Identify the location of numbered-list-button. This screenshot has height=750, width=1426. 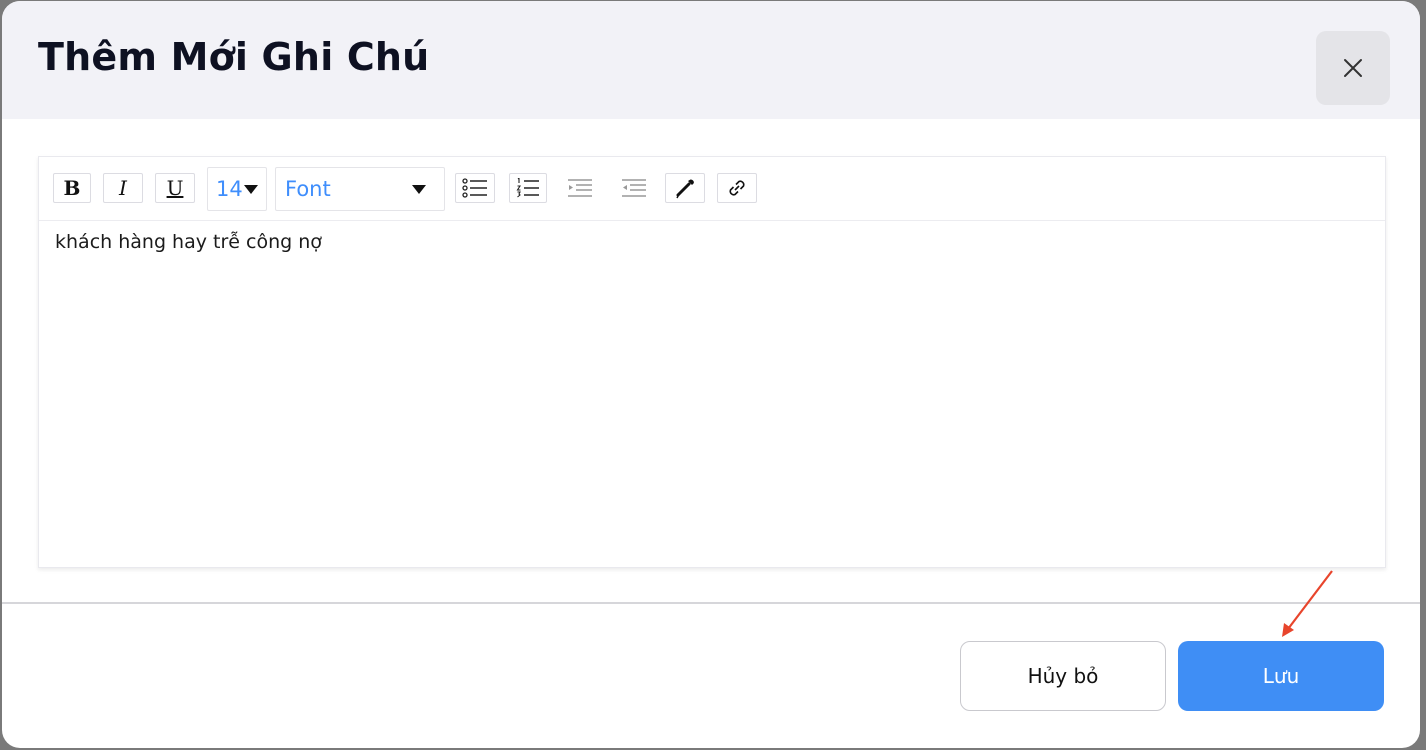
(528, 188).